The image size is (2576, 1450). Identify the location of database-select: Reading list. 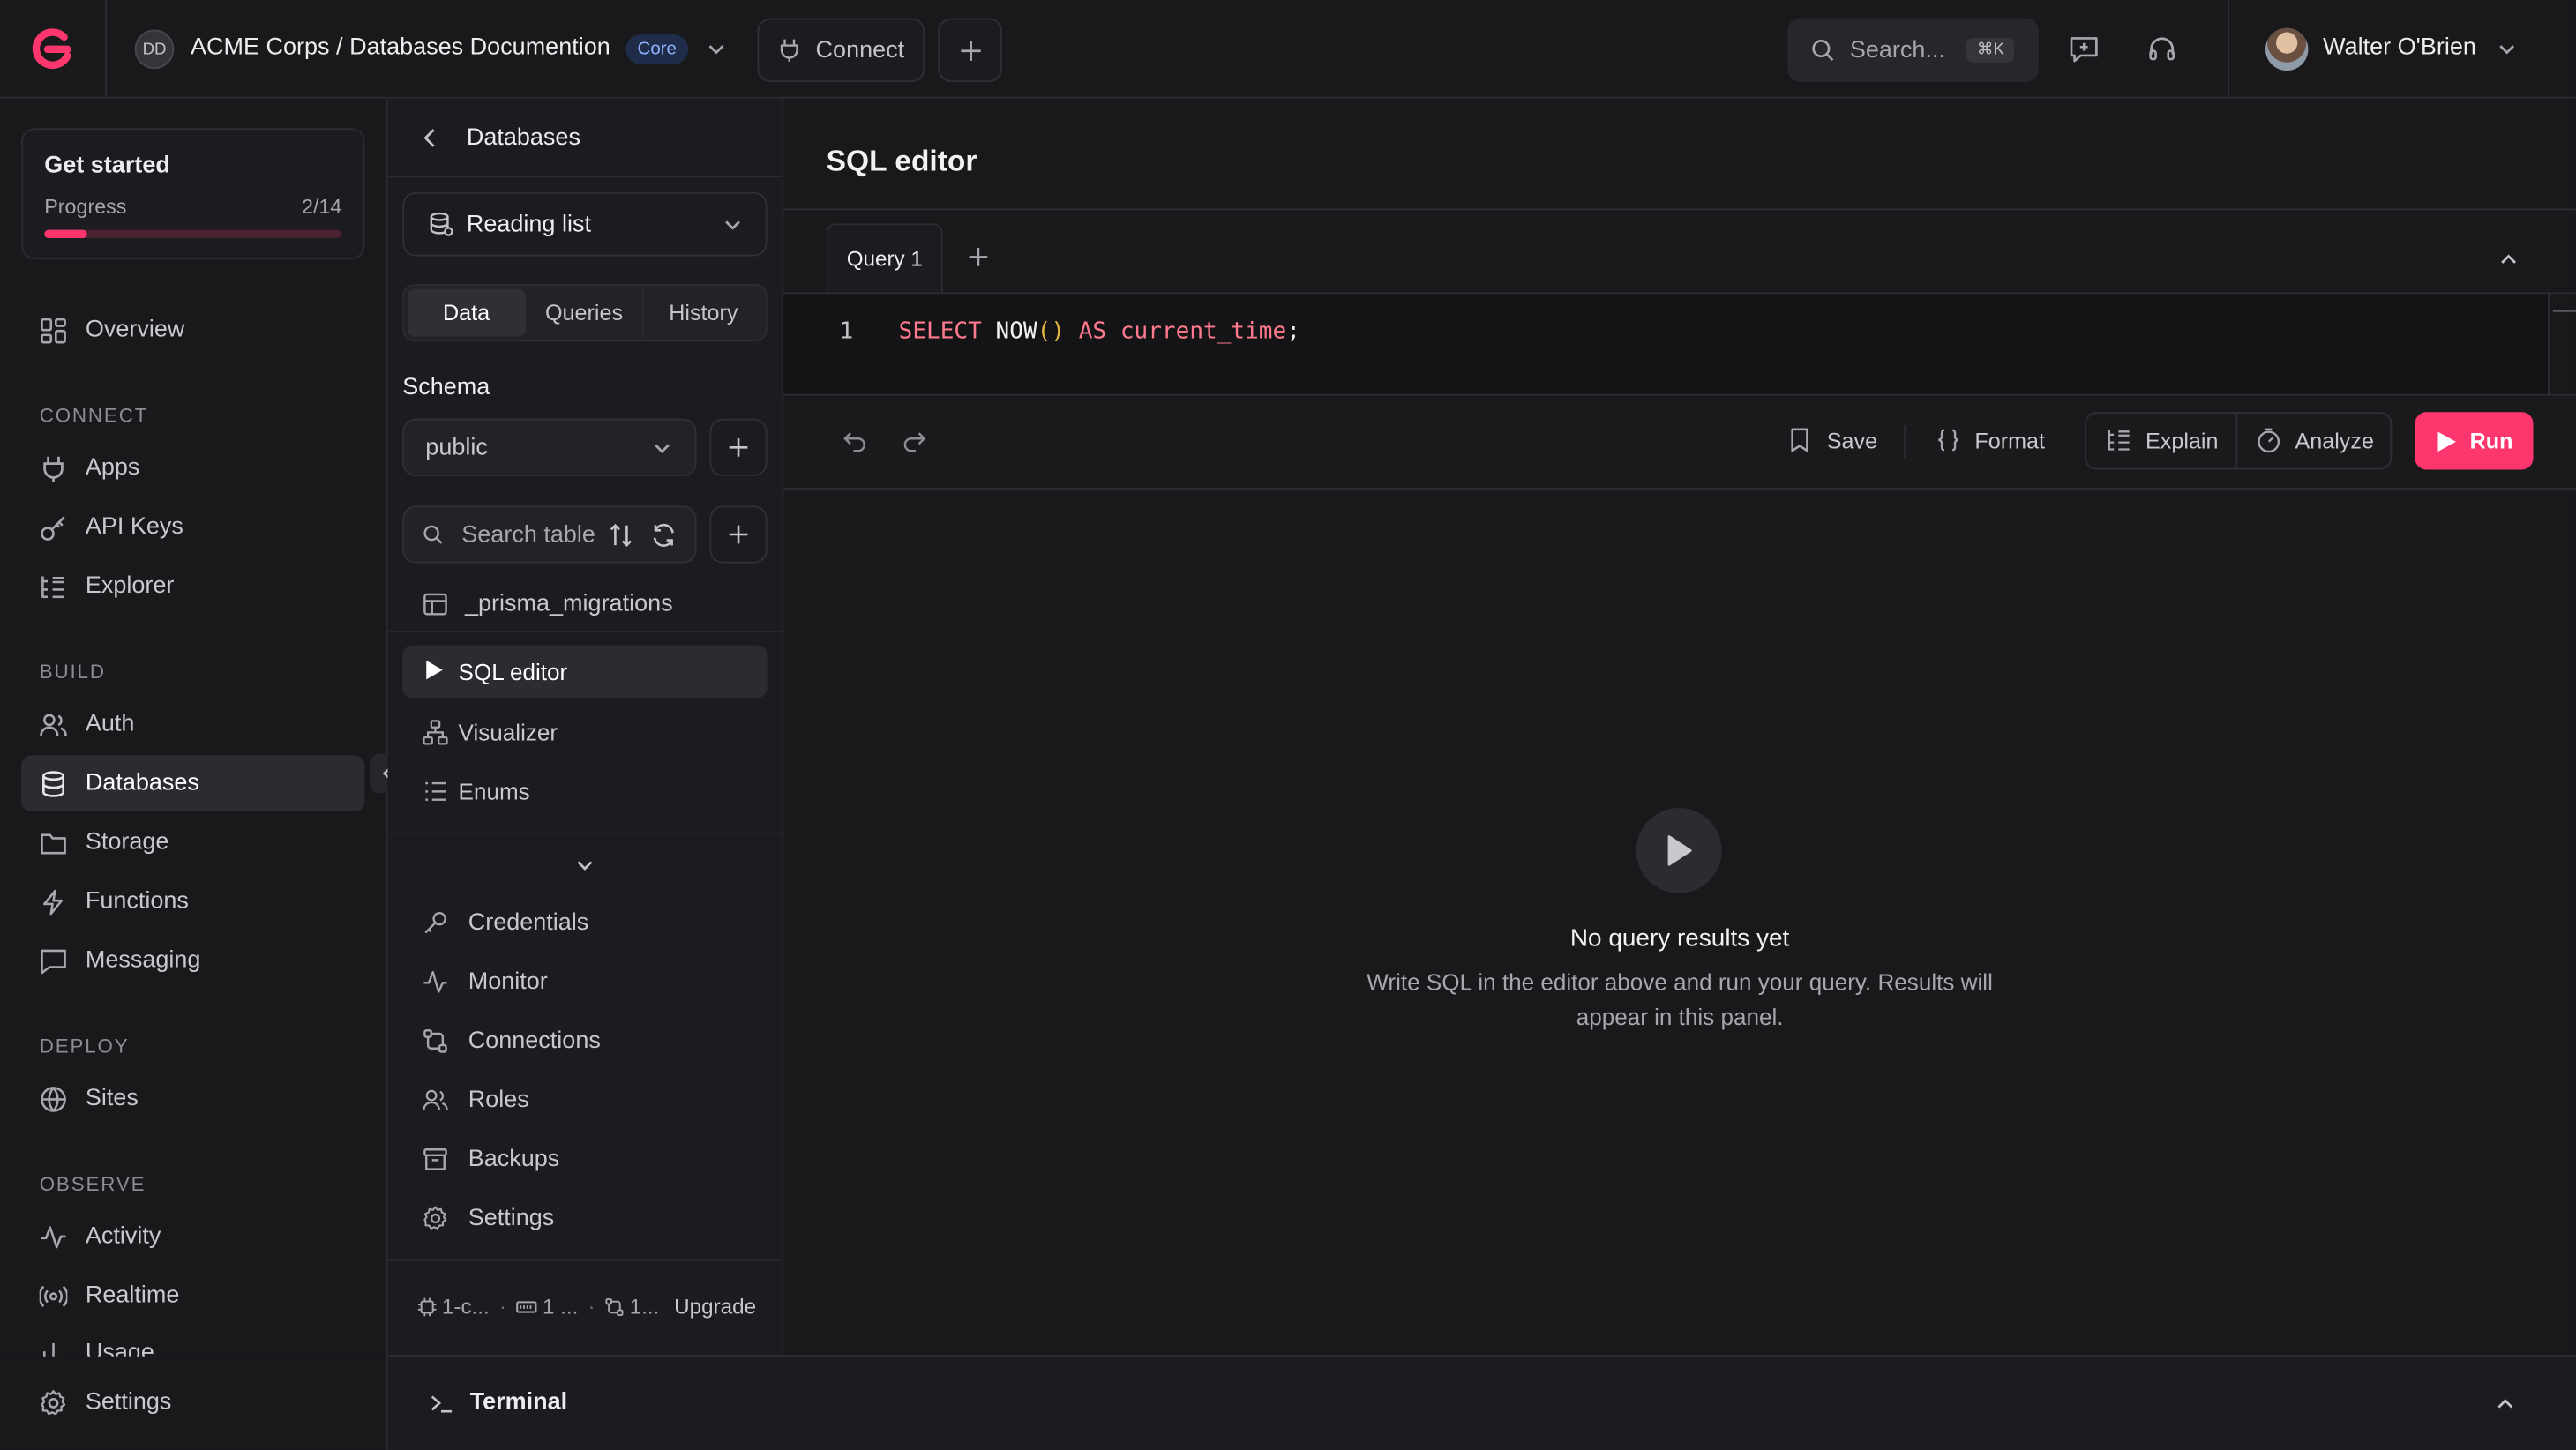
(585, 224).